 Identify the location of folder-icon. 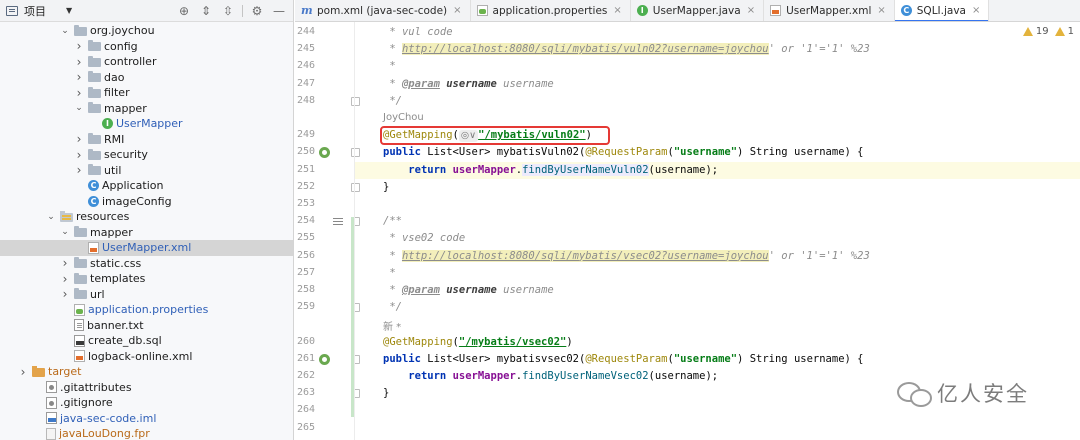
(94, 154).